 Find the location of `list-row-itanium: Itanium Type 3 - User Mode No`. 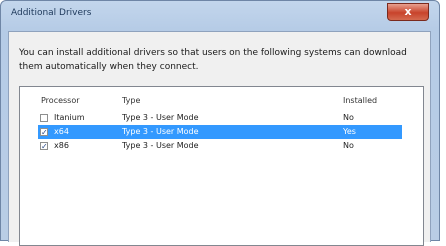

list-row-itanium: Itanium Type 3 - User Mode No is located at coordinates (220, 118).